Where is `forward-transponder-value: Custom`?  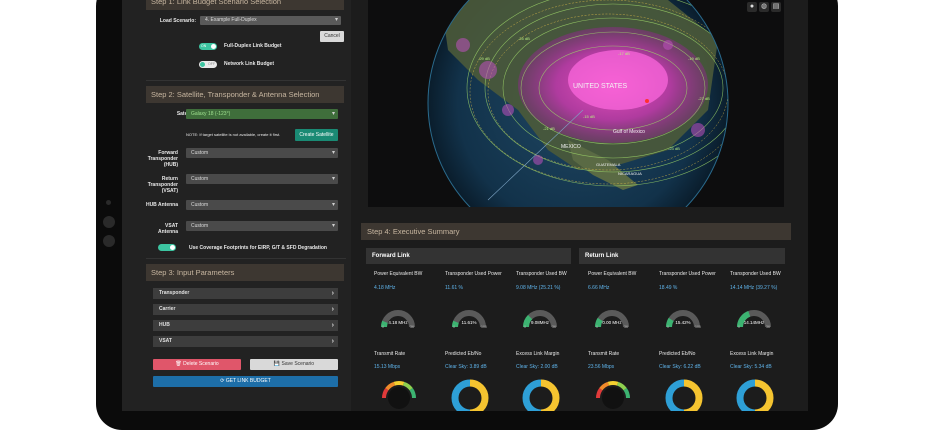
forward-transponder-value: Custom is located at coordinates (200, 153).